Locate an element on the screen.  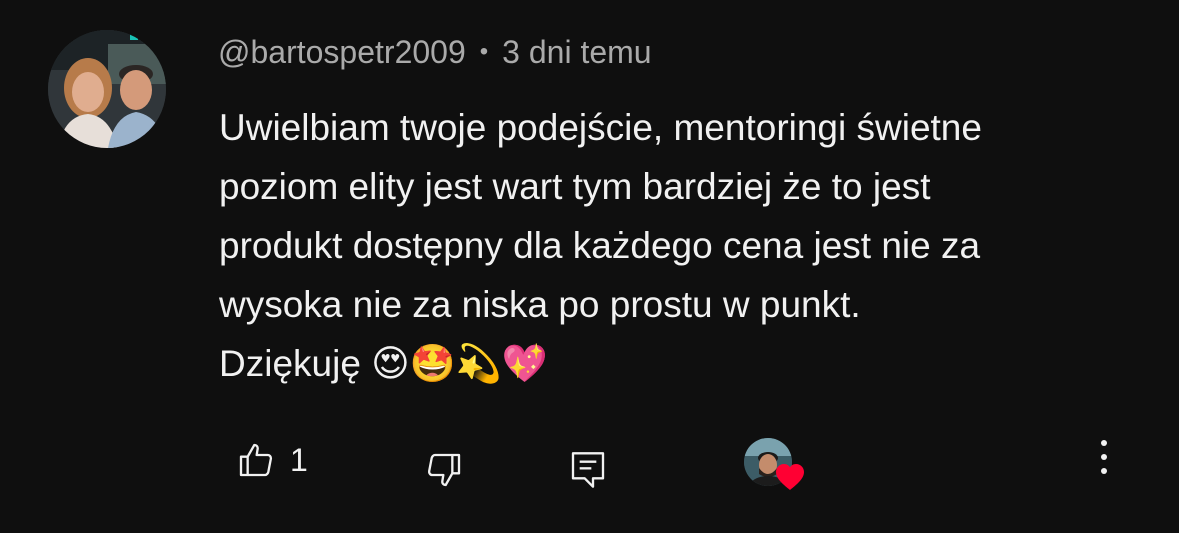
reply-button is located at coordinates (590, 471).